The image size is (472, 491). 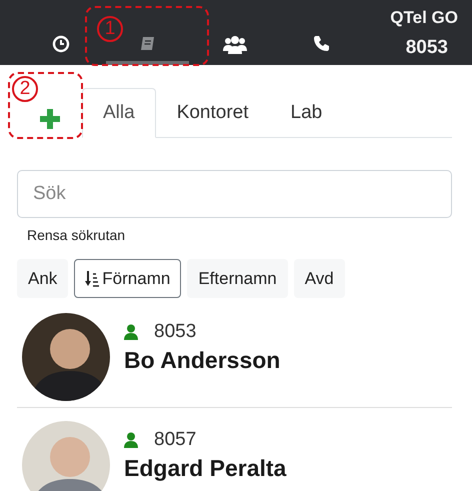 What do you see at coordinates (50, 119) in the screenshot?
I see `plus-icon` at bounding box center [50, 119].